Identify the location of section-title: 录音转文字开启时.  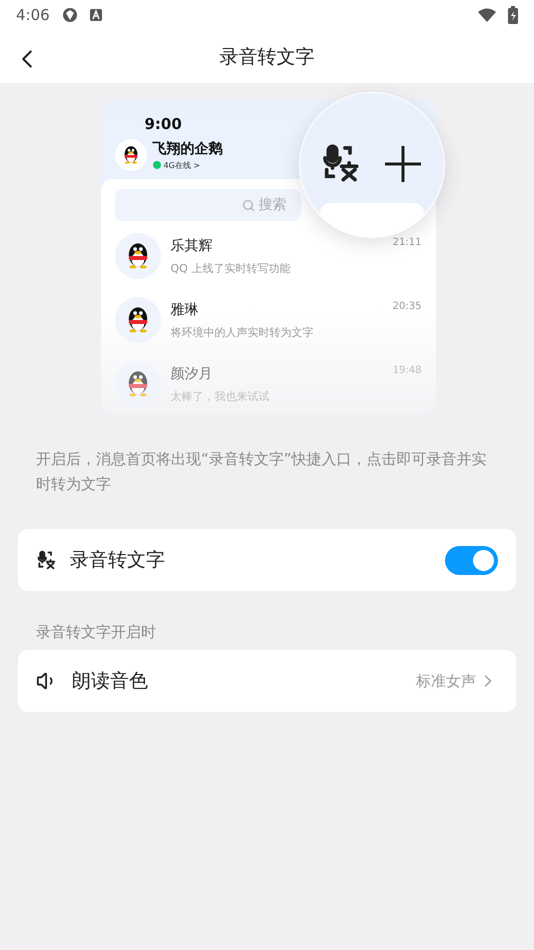
(96, 632).